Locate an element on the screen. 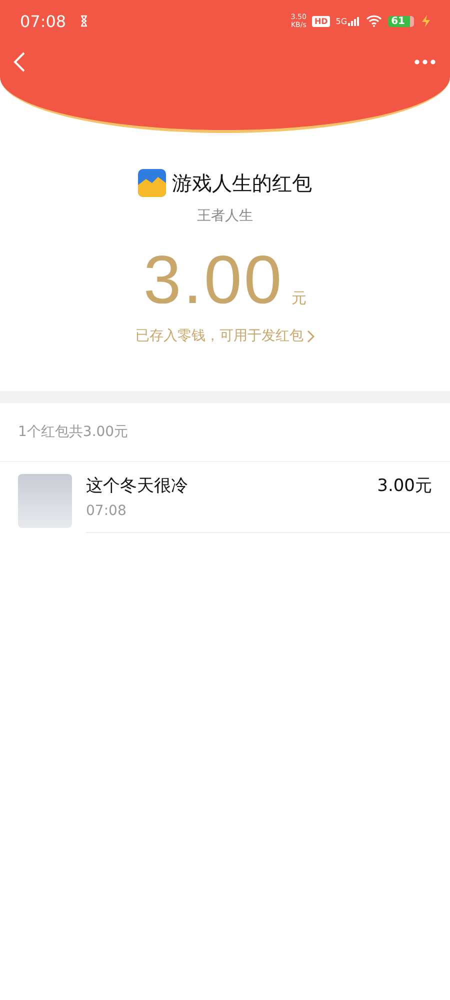  amount: 3.00 is located at coordinates (213, 280).